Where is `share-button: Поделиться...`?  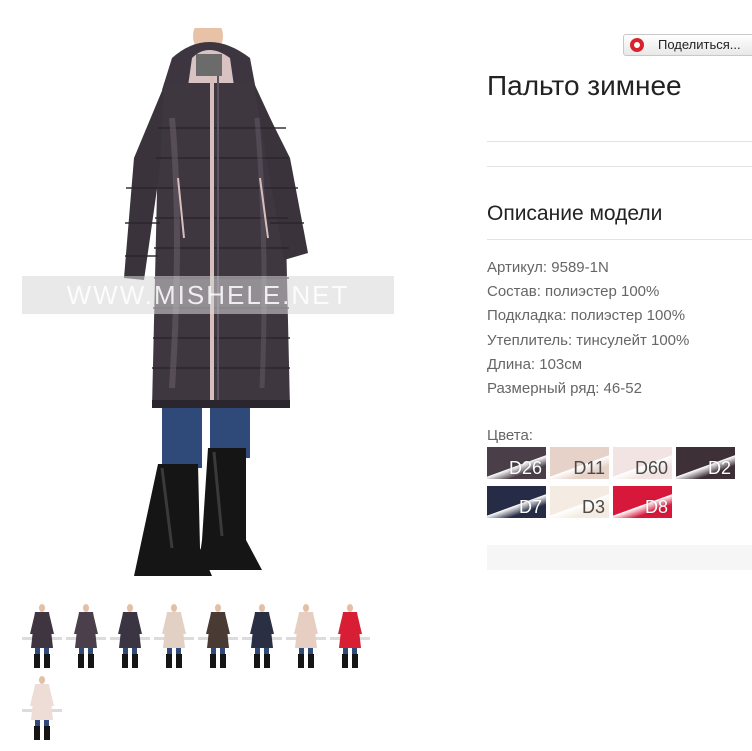
share-button: Поделиться... is located at coordinates (687, 45).